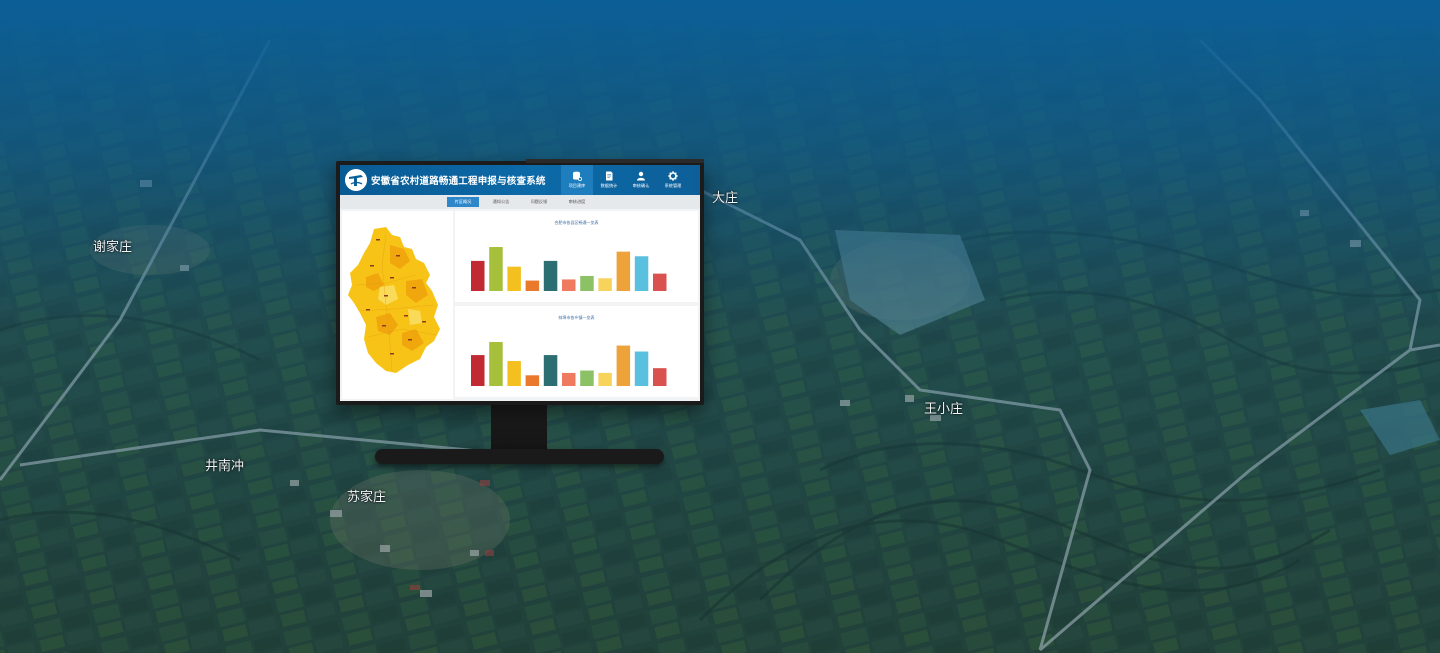  What do you see at coordinates (113, 247) in the screenshot?
I see `place-label-xiejiazhuang: 谢家庄` at bounding box center [113, 247].